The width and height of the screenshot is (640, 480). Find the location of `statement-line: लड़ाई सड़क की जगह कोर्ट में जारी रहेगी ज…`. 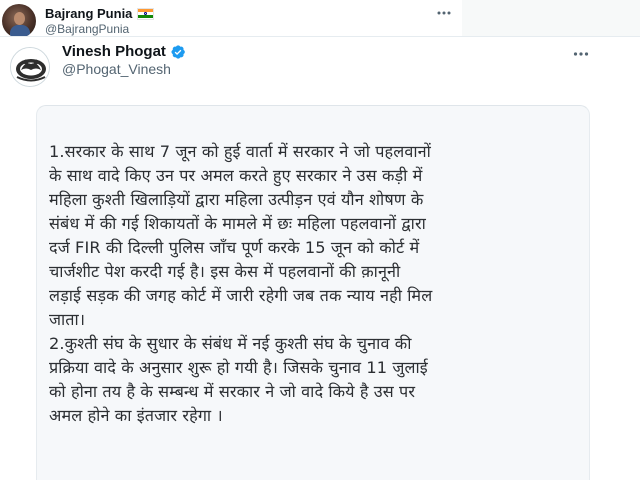

statement-line: लड़ाई सड़क की जगह कोर्ट में जारी रहेगी ज… is located at coordinates (241, 295).